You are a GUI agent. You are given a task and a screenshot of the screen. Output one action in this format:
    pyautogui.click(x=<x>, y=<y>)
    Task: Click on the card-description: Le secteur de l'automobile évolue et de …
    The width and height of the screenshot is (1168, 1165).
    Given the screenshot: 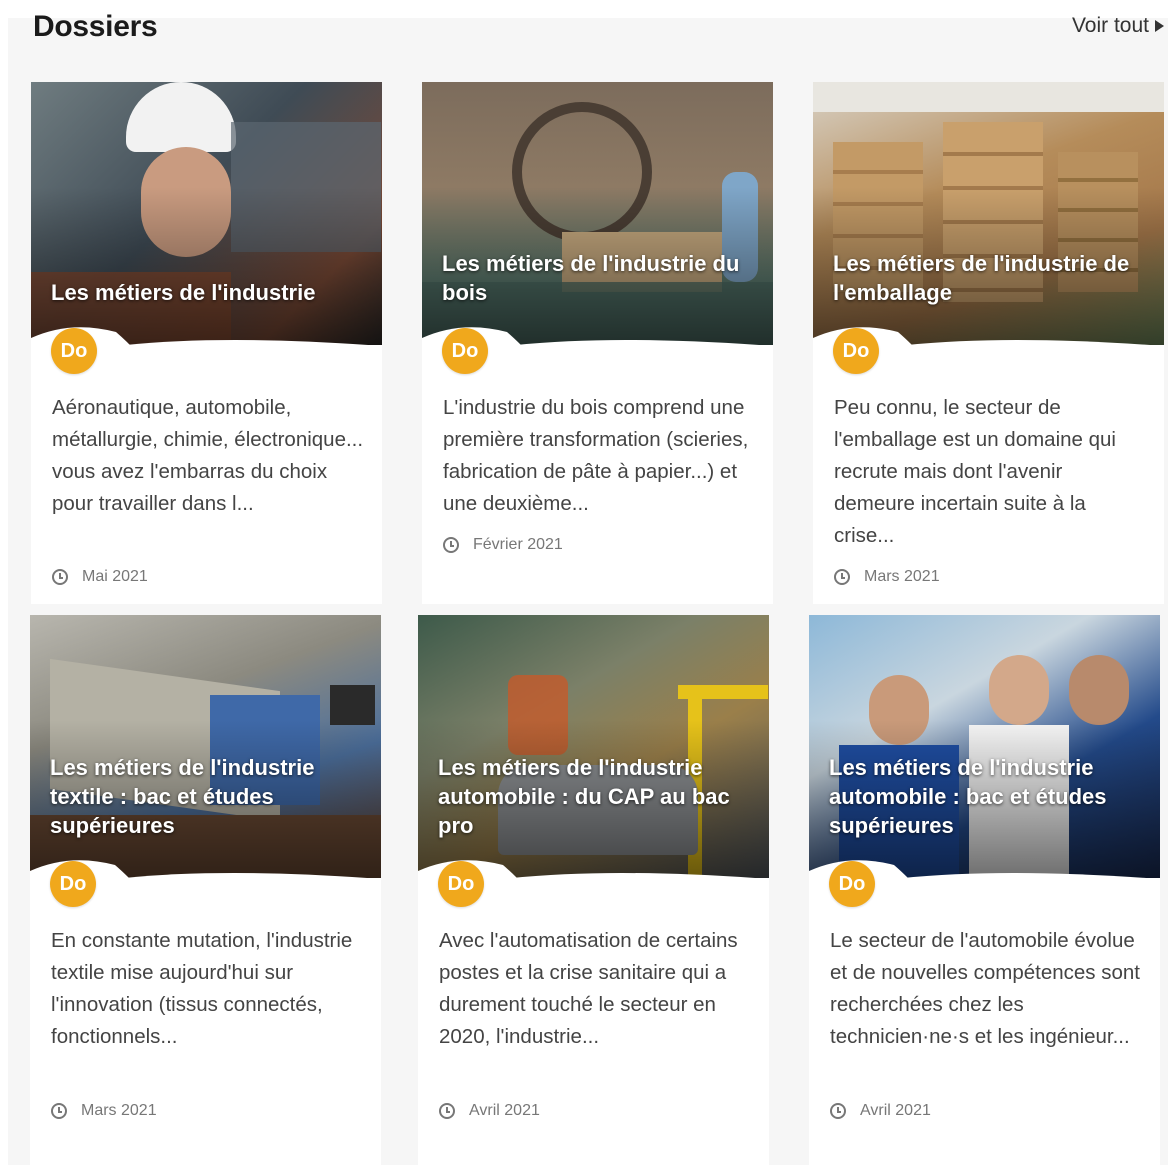 What is the action you would take?
    pyautogui.click(x=985, y=988)
    